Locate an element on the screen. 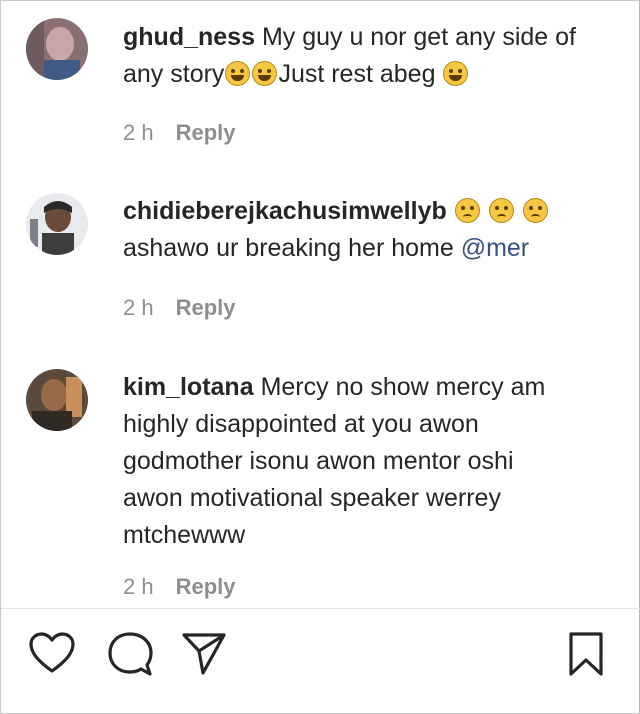 Image resolution: width=640 pixels, height=714 pixels. post-action-bar is located at coordinates (320, 661).